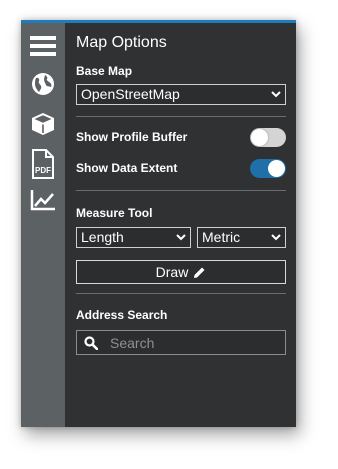  I want to click on pdf-file-icon: PDF, so click(43, 164).